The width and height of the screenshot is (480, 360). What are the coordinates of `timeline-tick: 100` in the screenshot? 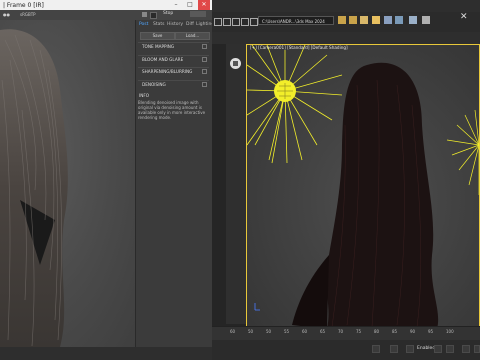 It's located at (450, 331).